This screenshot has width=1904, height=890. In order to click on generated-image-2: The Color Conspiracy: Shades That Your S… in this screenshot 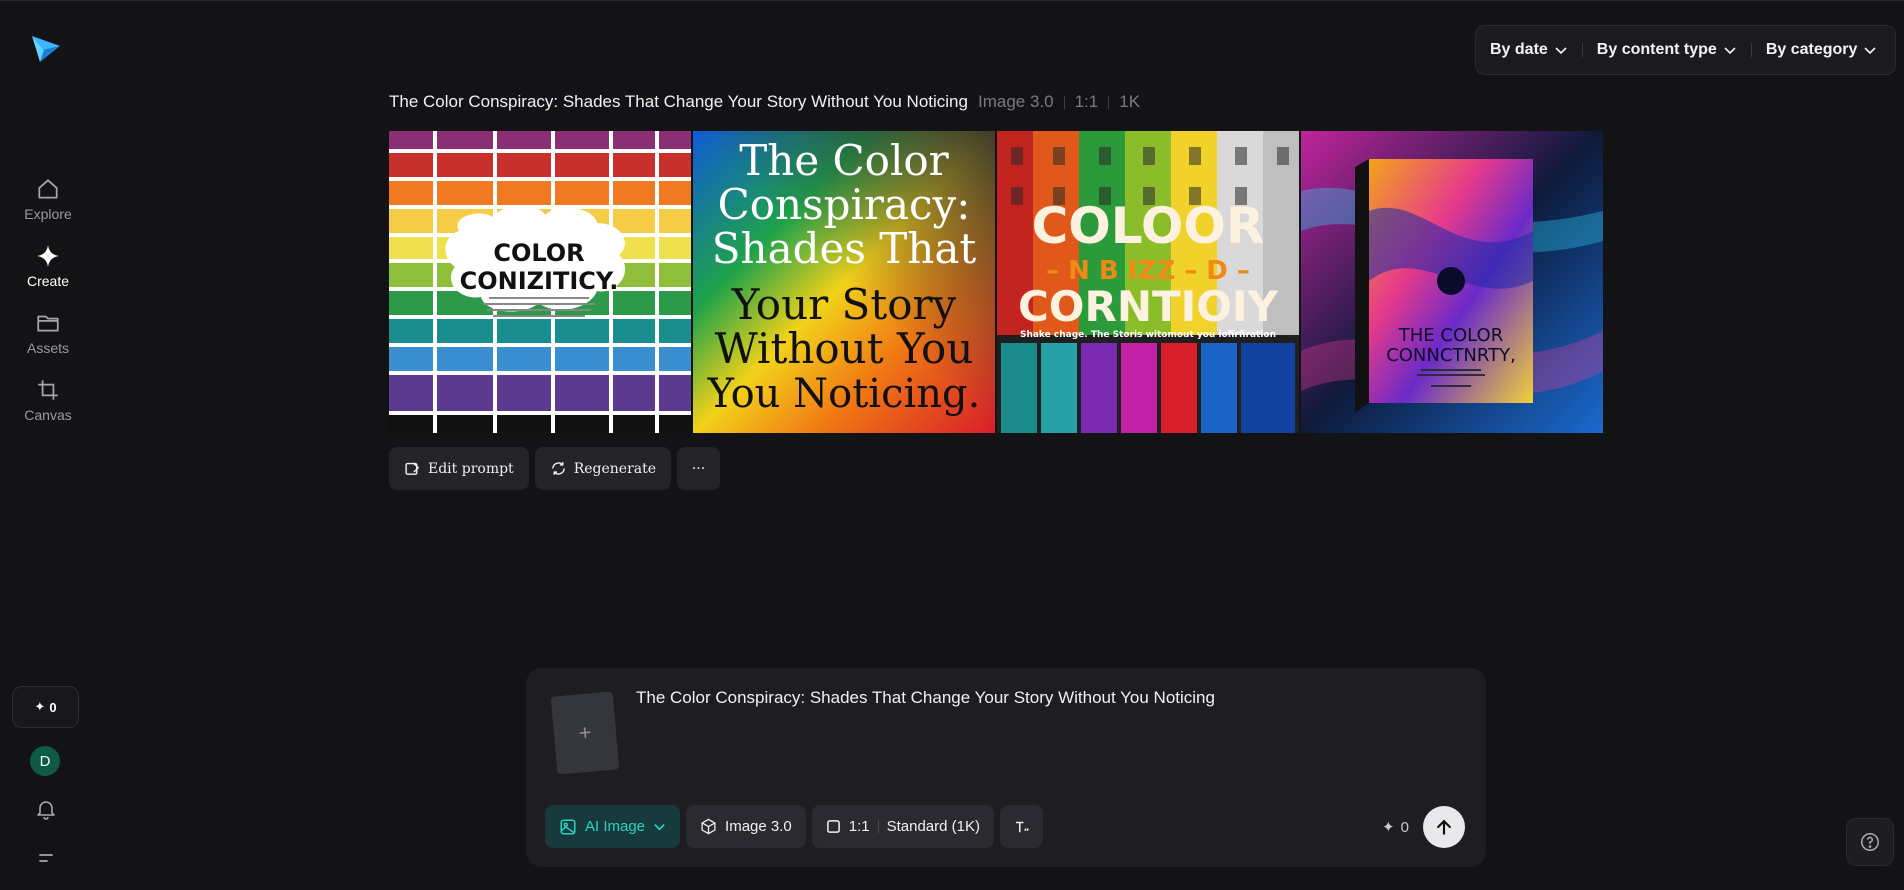, I will do `click(844, 282)`.